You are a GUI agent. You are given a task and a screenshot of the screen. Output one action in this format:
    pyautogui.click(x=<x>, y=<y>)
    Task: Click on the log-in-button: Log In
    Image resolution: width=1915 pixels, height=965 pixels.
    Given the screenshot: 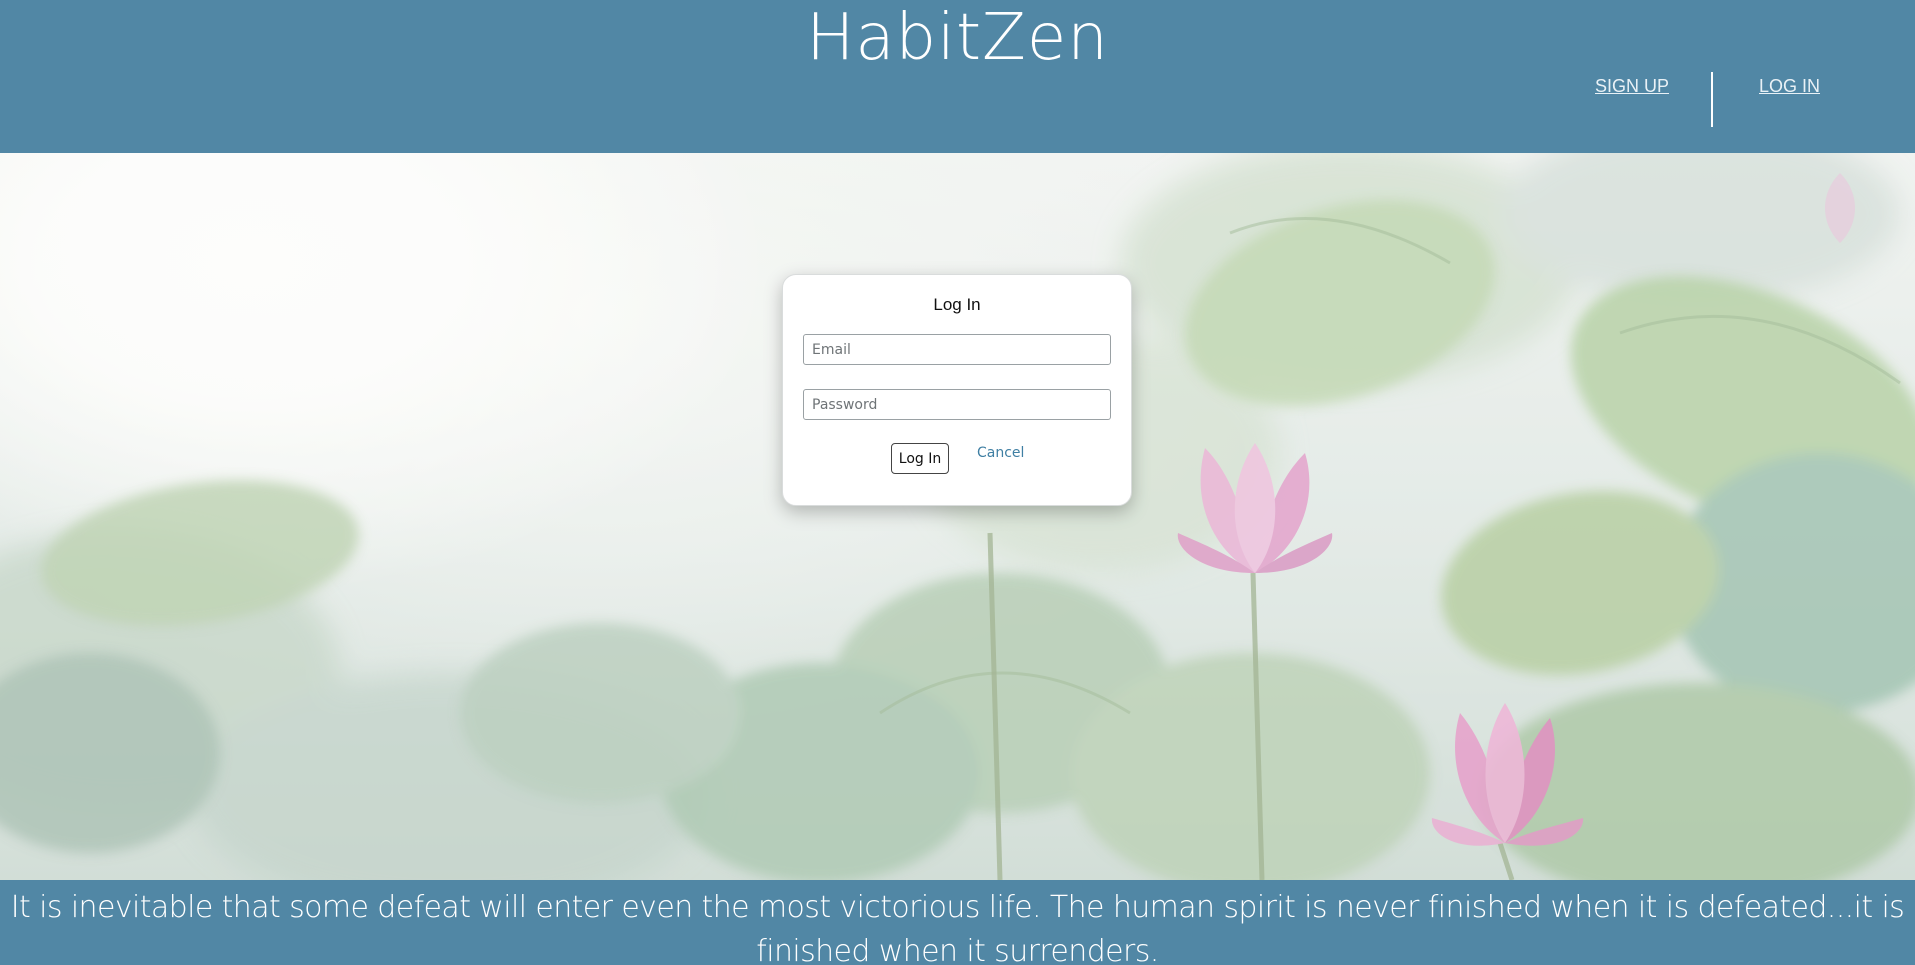 What is the action you would take?
    pyautogui.click(x=920, y=458)
    